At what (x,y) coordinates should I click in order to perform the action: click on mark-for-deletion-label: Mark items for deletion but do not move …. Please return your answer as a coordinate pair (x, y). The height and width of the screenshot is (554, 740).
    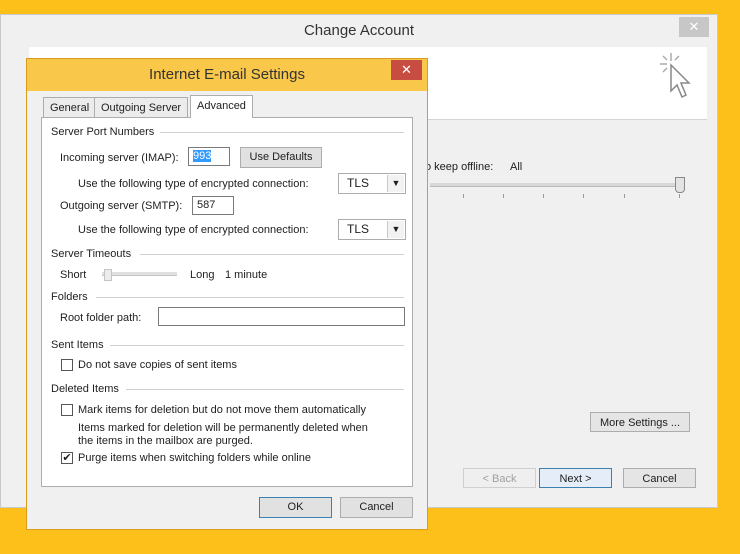
    Looking at the image, I should click on (222, 410).